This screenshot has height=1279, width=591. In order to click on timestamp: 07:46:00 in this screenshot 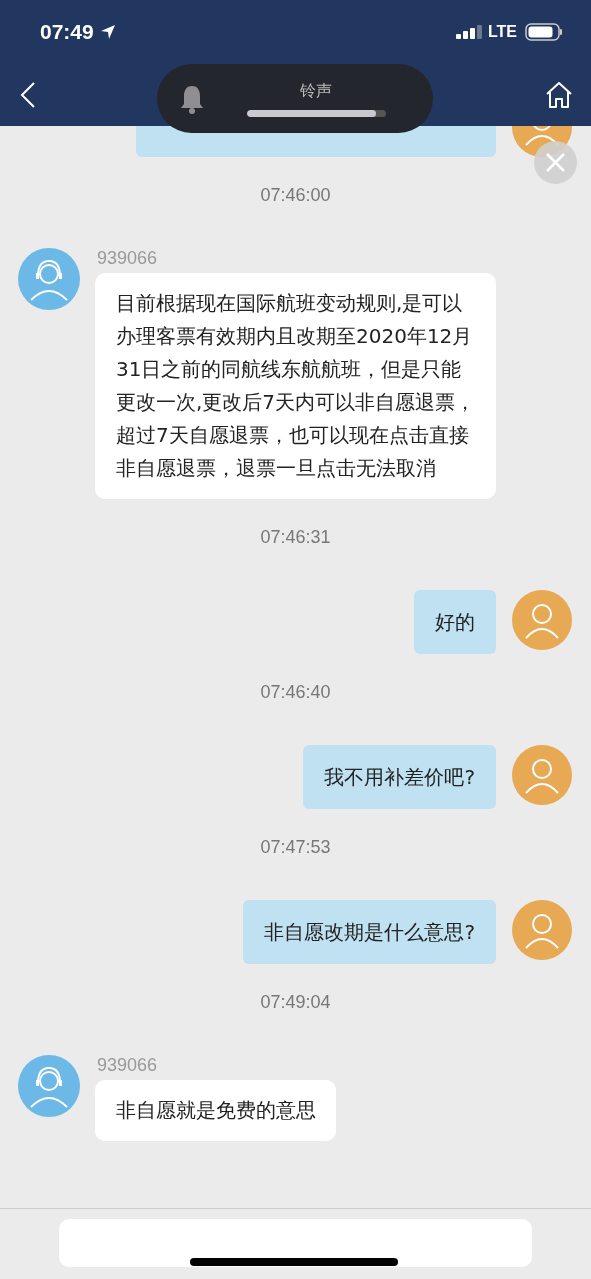, I will do `click(295, 195)`.